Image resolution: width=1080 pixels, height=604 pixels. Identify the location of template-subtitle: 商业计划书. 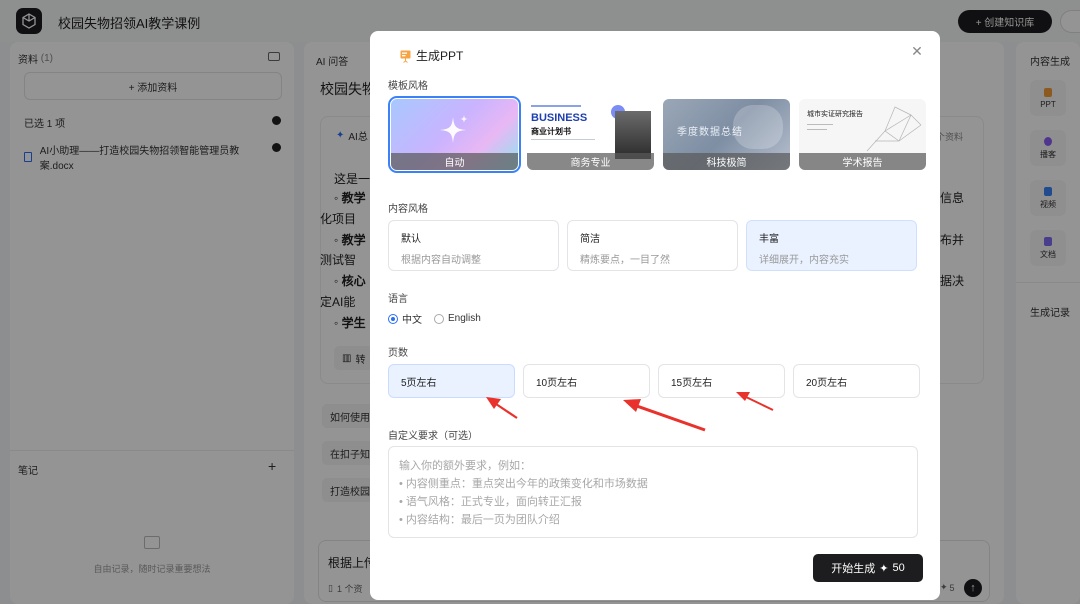
(551, 131).